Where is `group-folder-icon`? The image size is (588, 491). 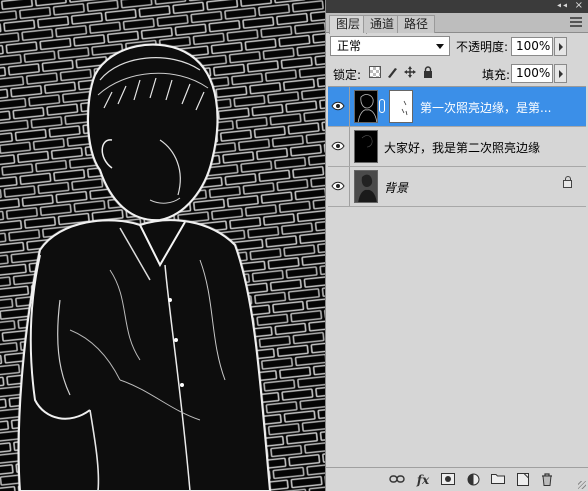 group-folder-icon is located at coordinates (498, 480).